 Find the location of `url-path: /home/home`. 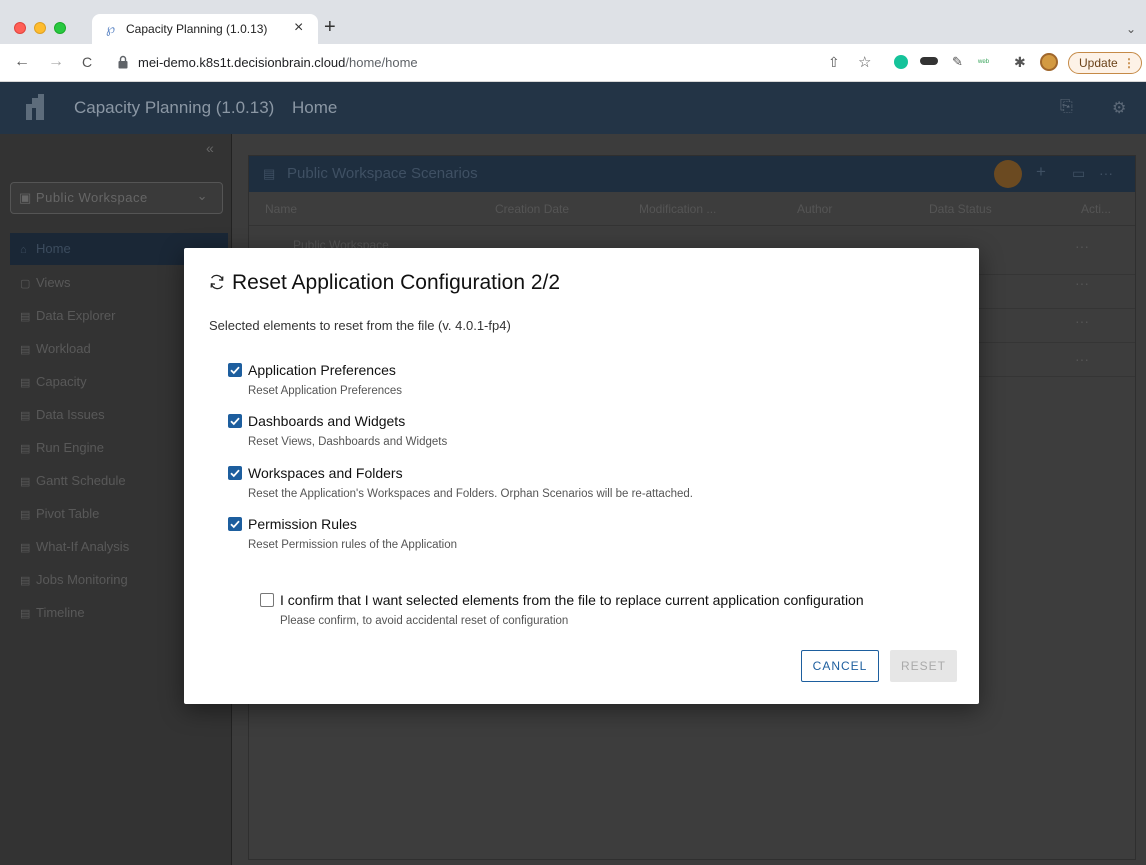

url-path: /home/home is located at coordinates (381, 62).